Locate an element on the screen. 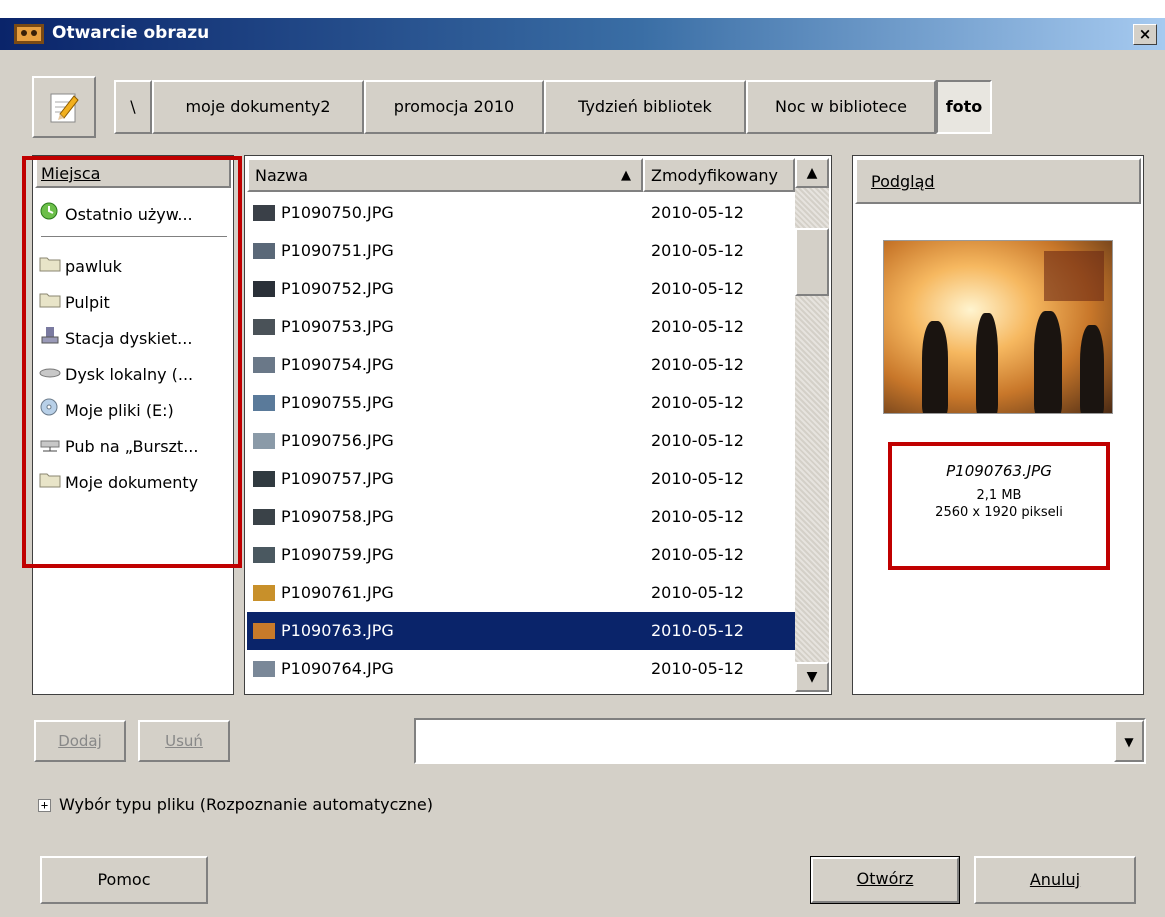  scroll-thumb is located at coordinates (812, 262).